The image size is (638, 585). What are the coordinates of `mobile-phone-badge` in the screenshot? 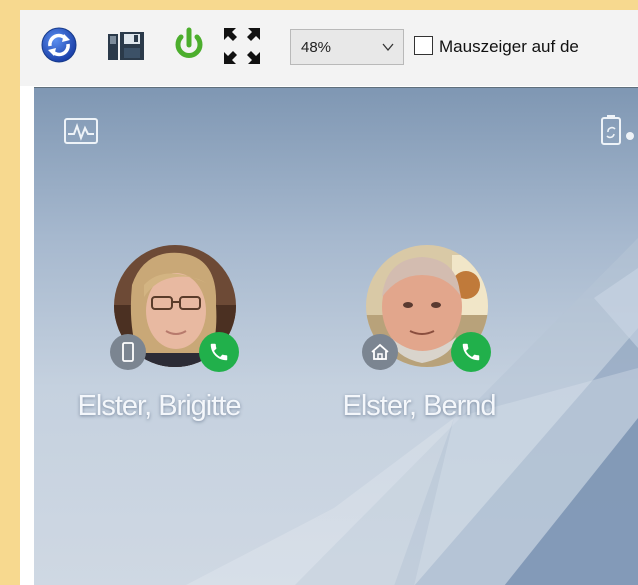 It's located at (128, 352).